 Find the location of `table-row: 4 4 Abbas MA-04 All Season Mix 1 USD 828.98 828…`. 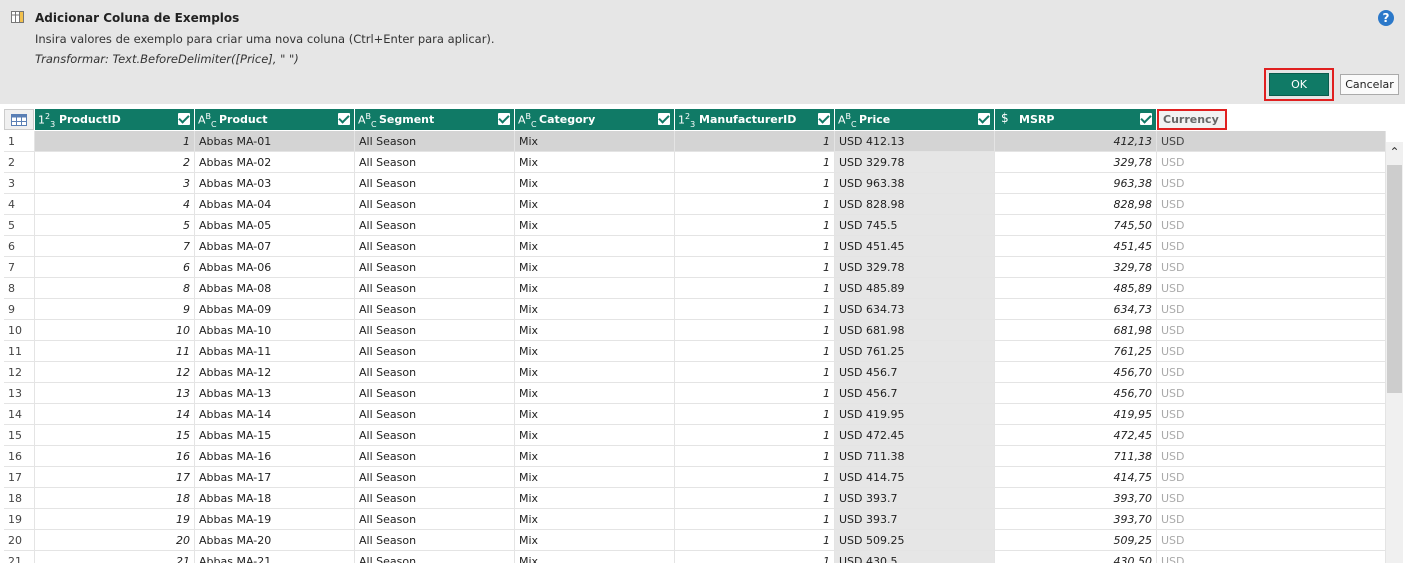

table-row: 4 4 Abbas MA-04 All Season Mix 1 USD 828.98 828… is located at coordinates (695, 204).